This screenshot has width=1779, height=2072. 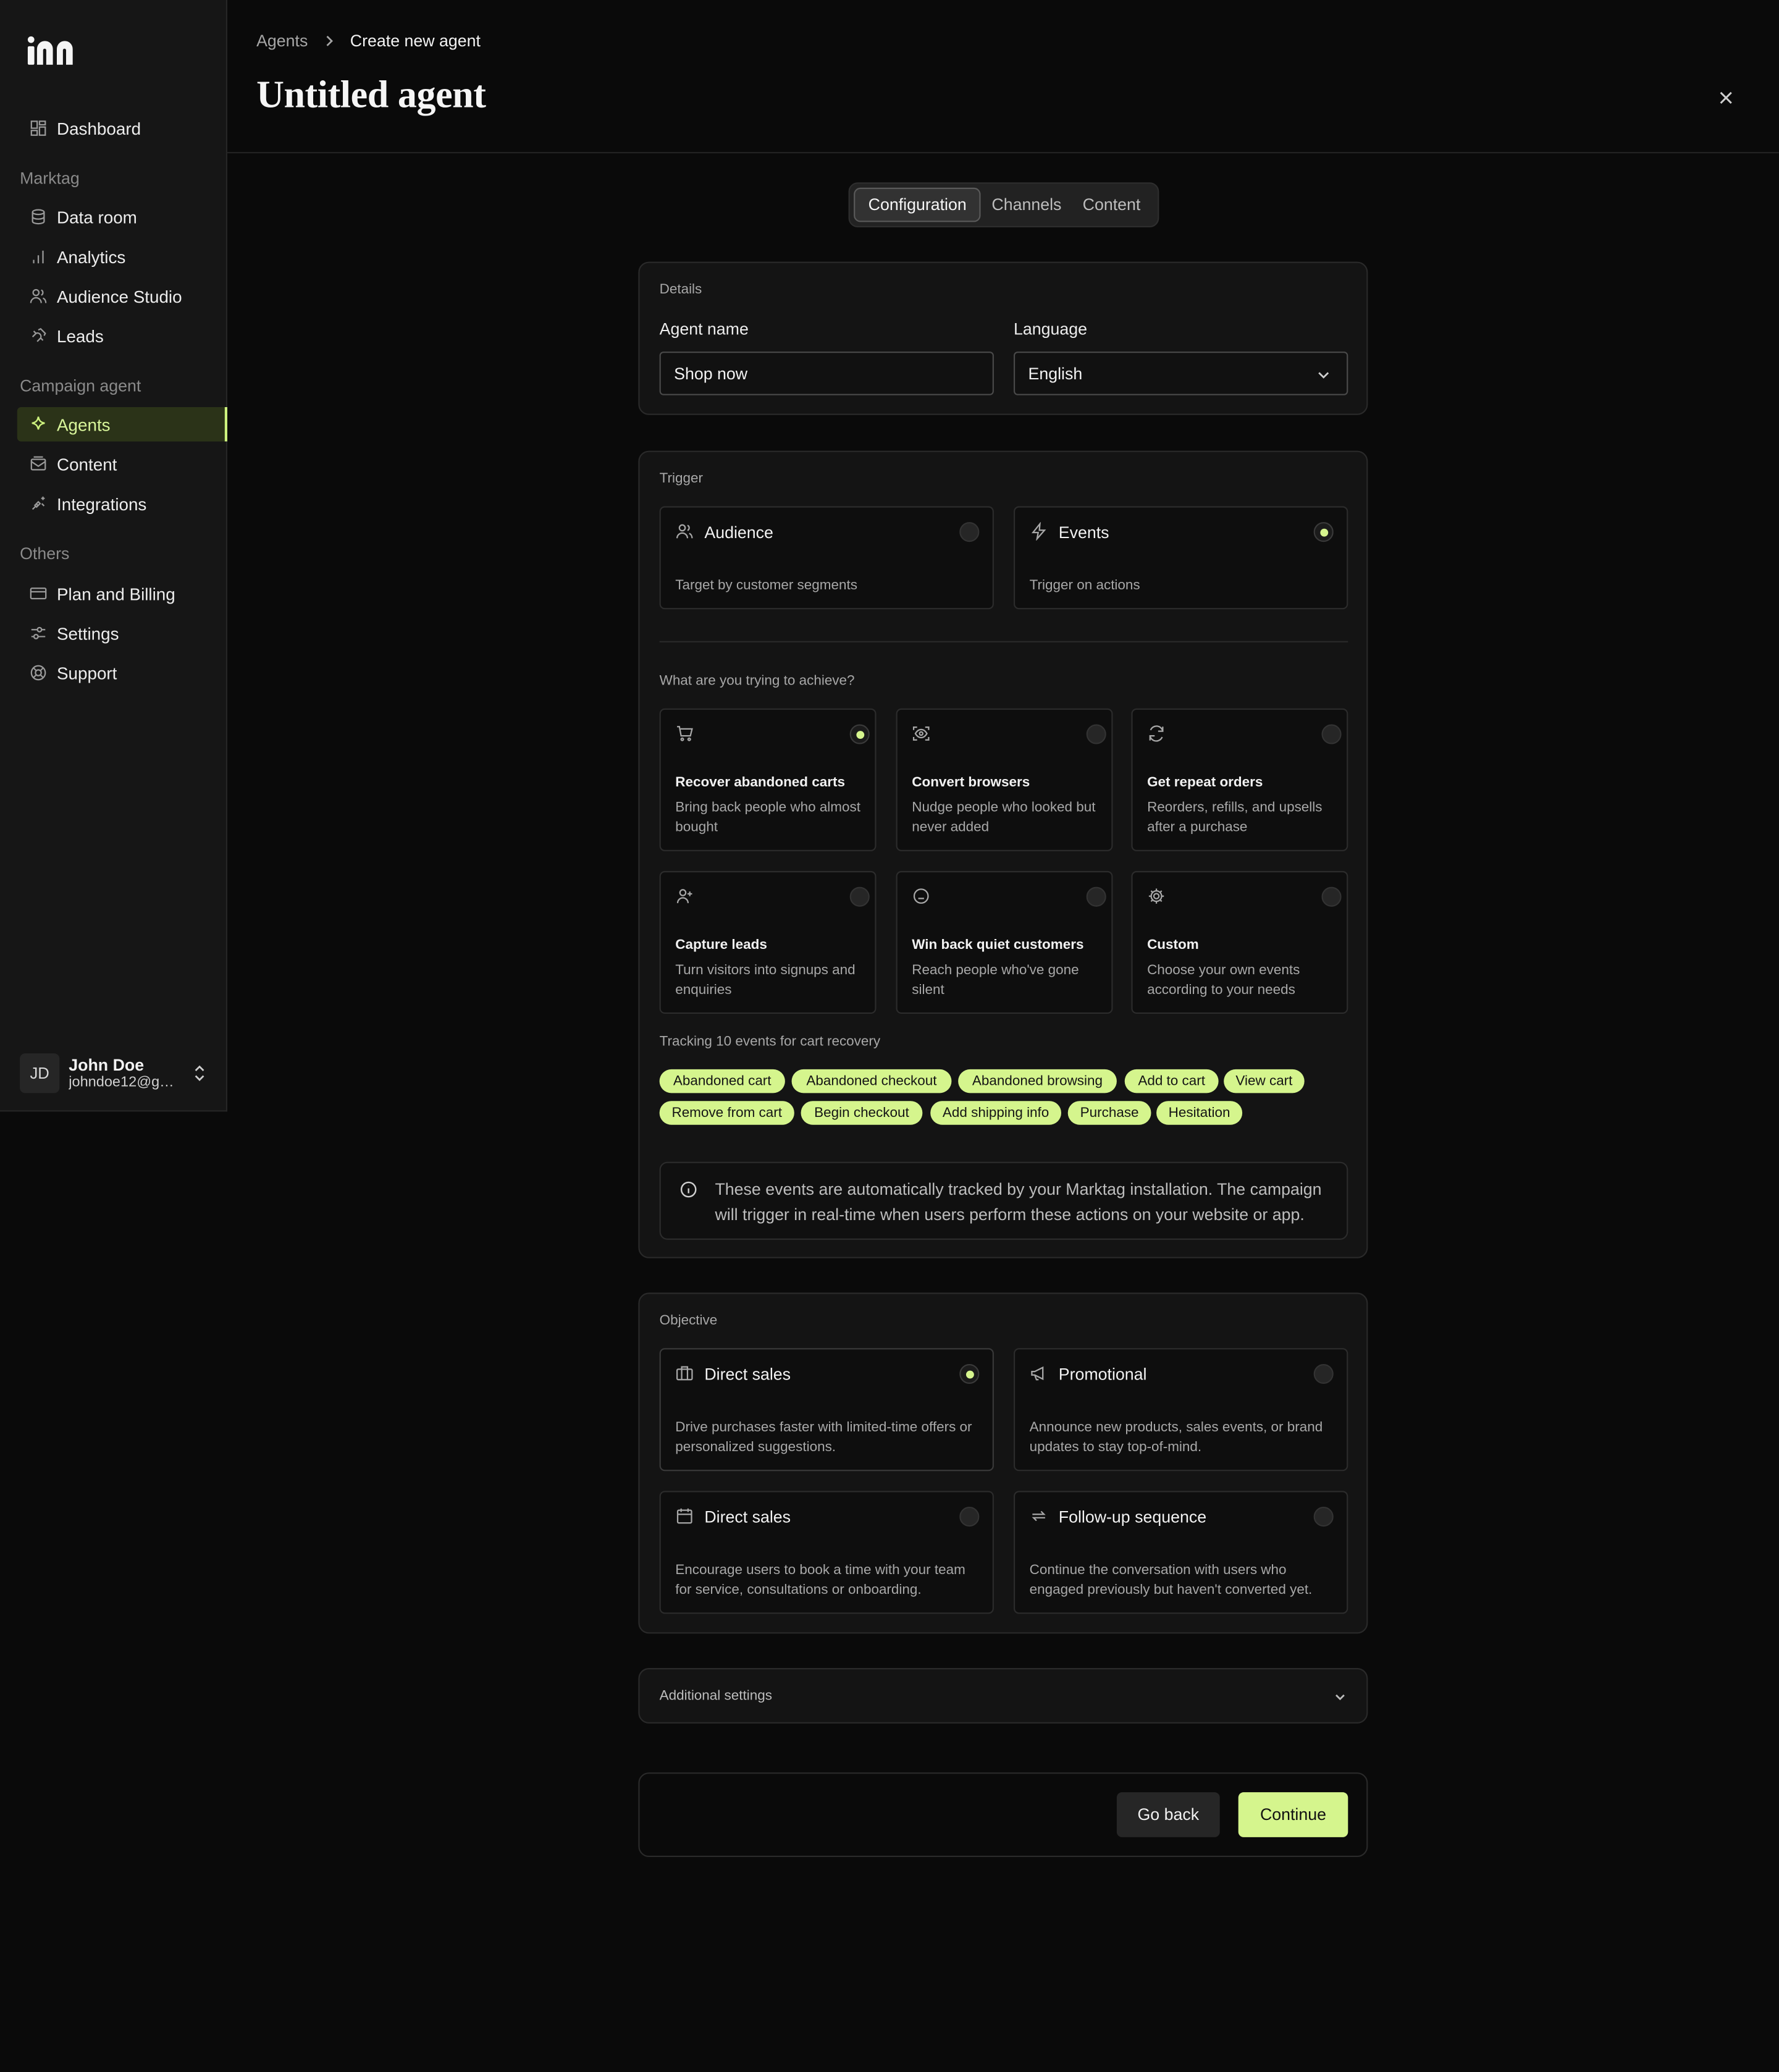 What do you see at coordinates (119, 296) in the screenshot?
I see `sidebar-item-label: Audience Studio` at bounding box center [119, 296].